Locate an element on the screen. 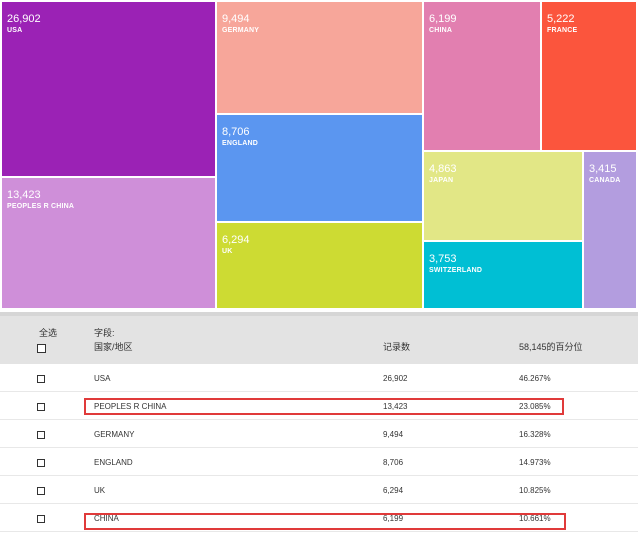 The width and height of the screenshot is (638, 536). records-header: 记录数 is located at coordinates (396, 347).